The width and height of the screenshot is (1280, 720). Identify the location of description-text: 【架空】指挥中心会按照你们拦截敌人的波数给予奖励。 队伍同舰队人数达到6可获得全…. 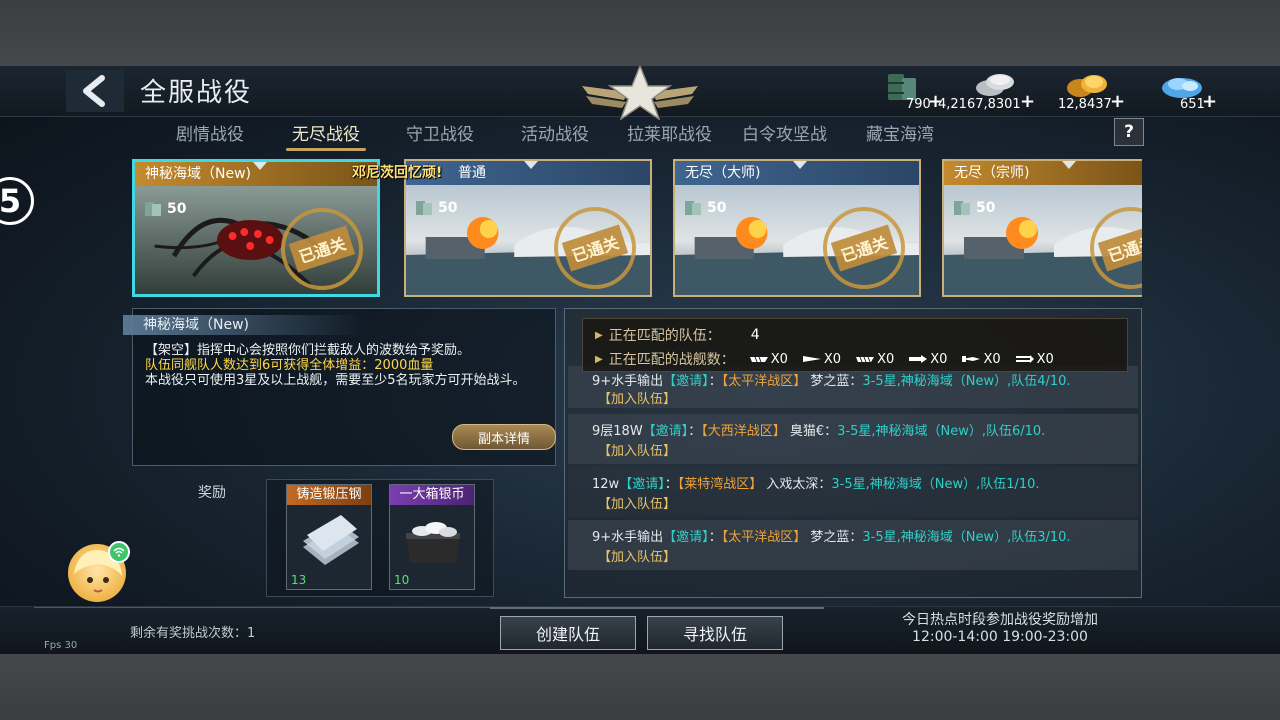
(347, 365).